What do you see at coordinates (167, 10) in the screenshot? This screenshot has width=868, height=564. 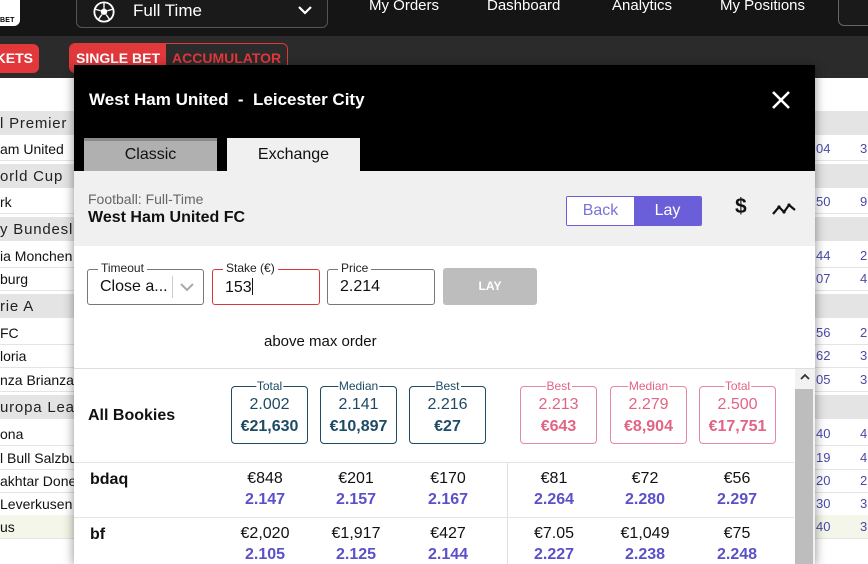 I see `market-select-value: Full Time` at bounding box center [167, 10].